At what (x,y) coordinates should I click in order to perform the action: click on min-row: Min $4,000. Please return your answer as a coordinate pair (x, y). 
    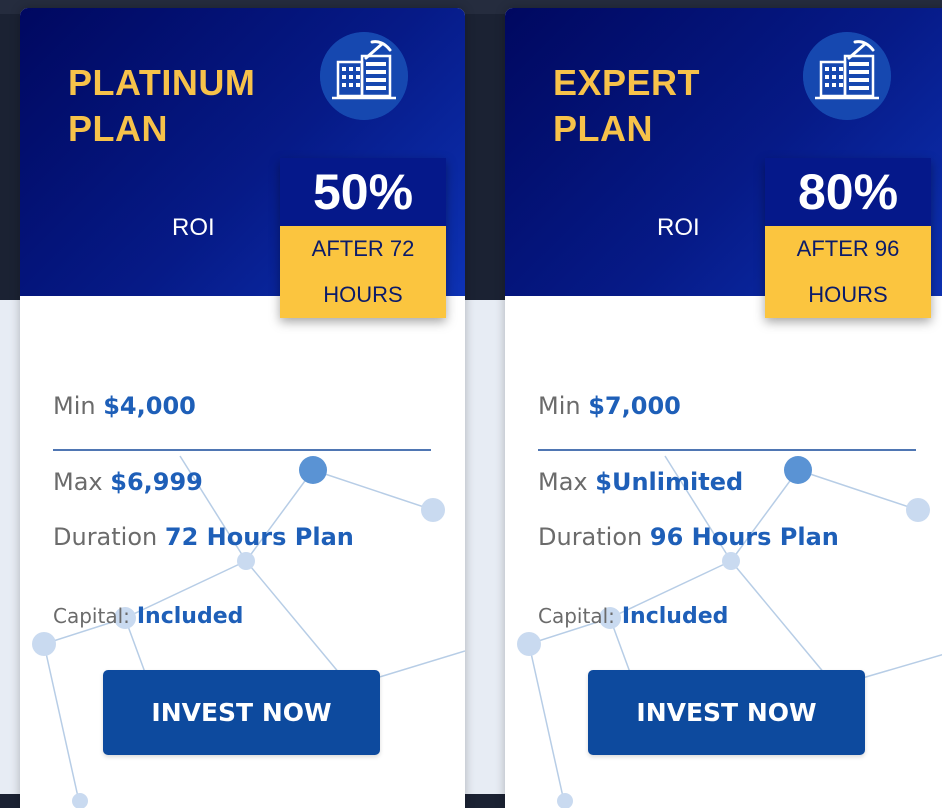
    Looking at the image, I should click on (124, 406).